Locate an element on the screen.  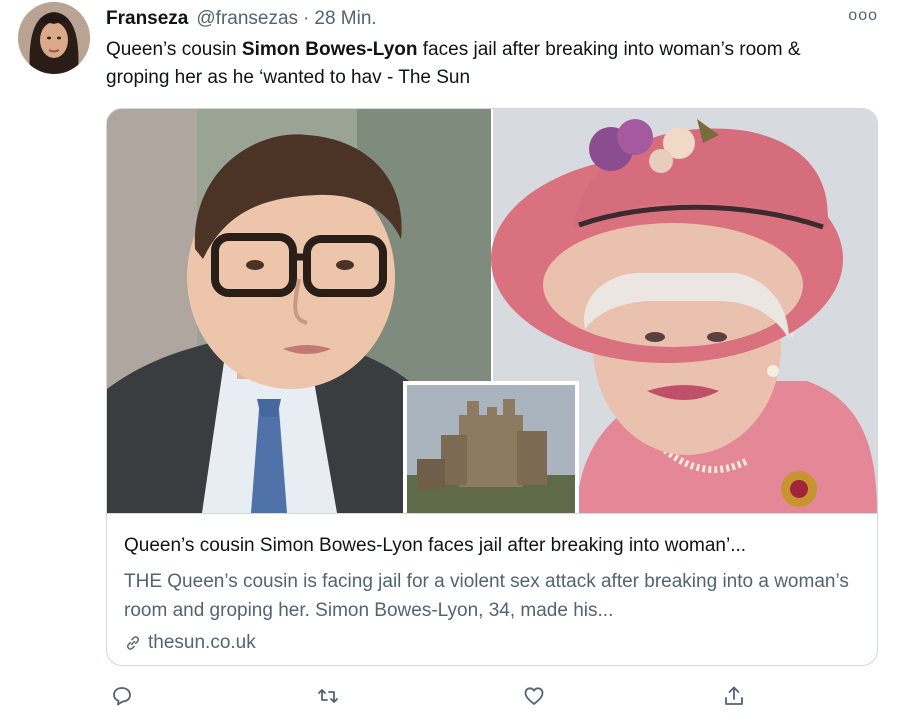
tweet-action-bar is located at coordinates (436, 696).